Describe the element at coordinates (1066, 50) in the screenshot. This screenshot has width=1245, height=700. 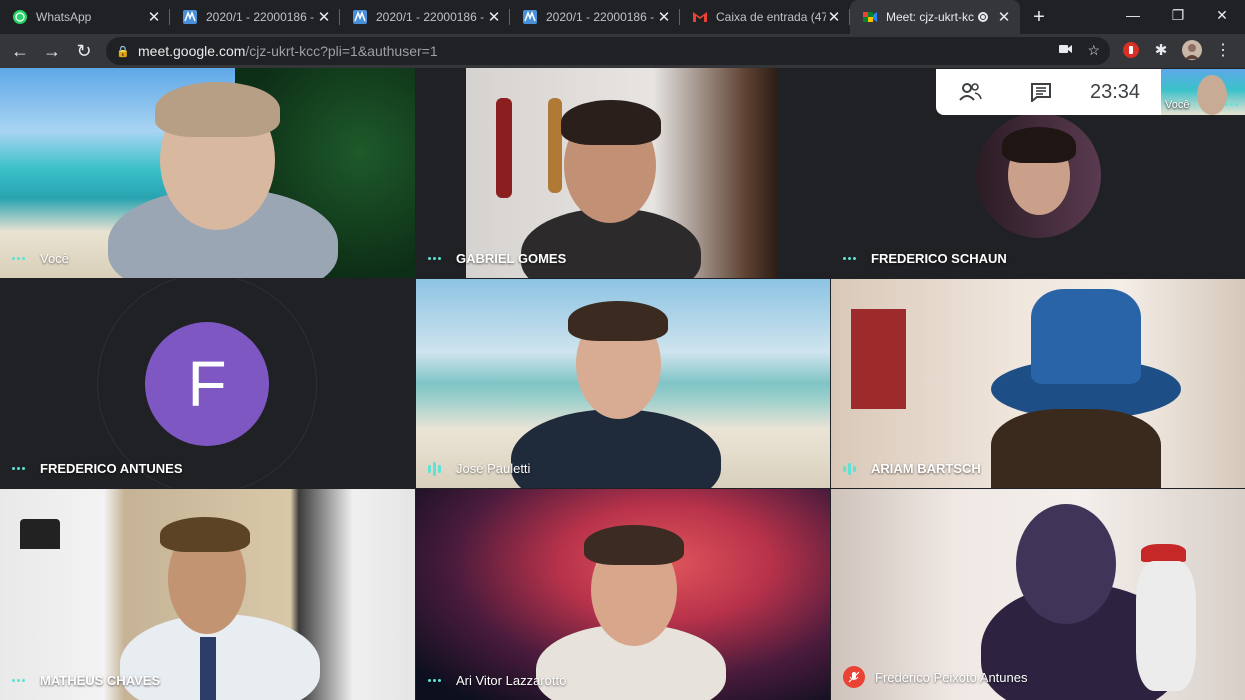
I see `camera-icon` at that location.